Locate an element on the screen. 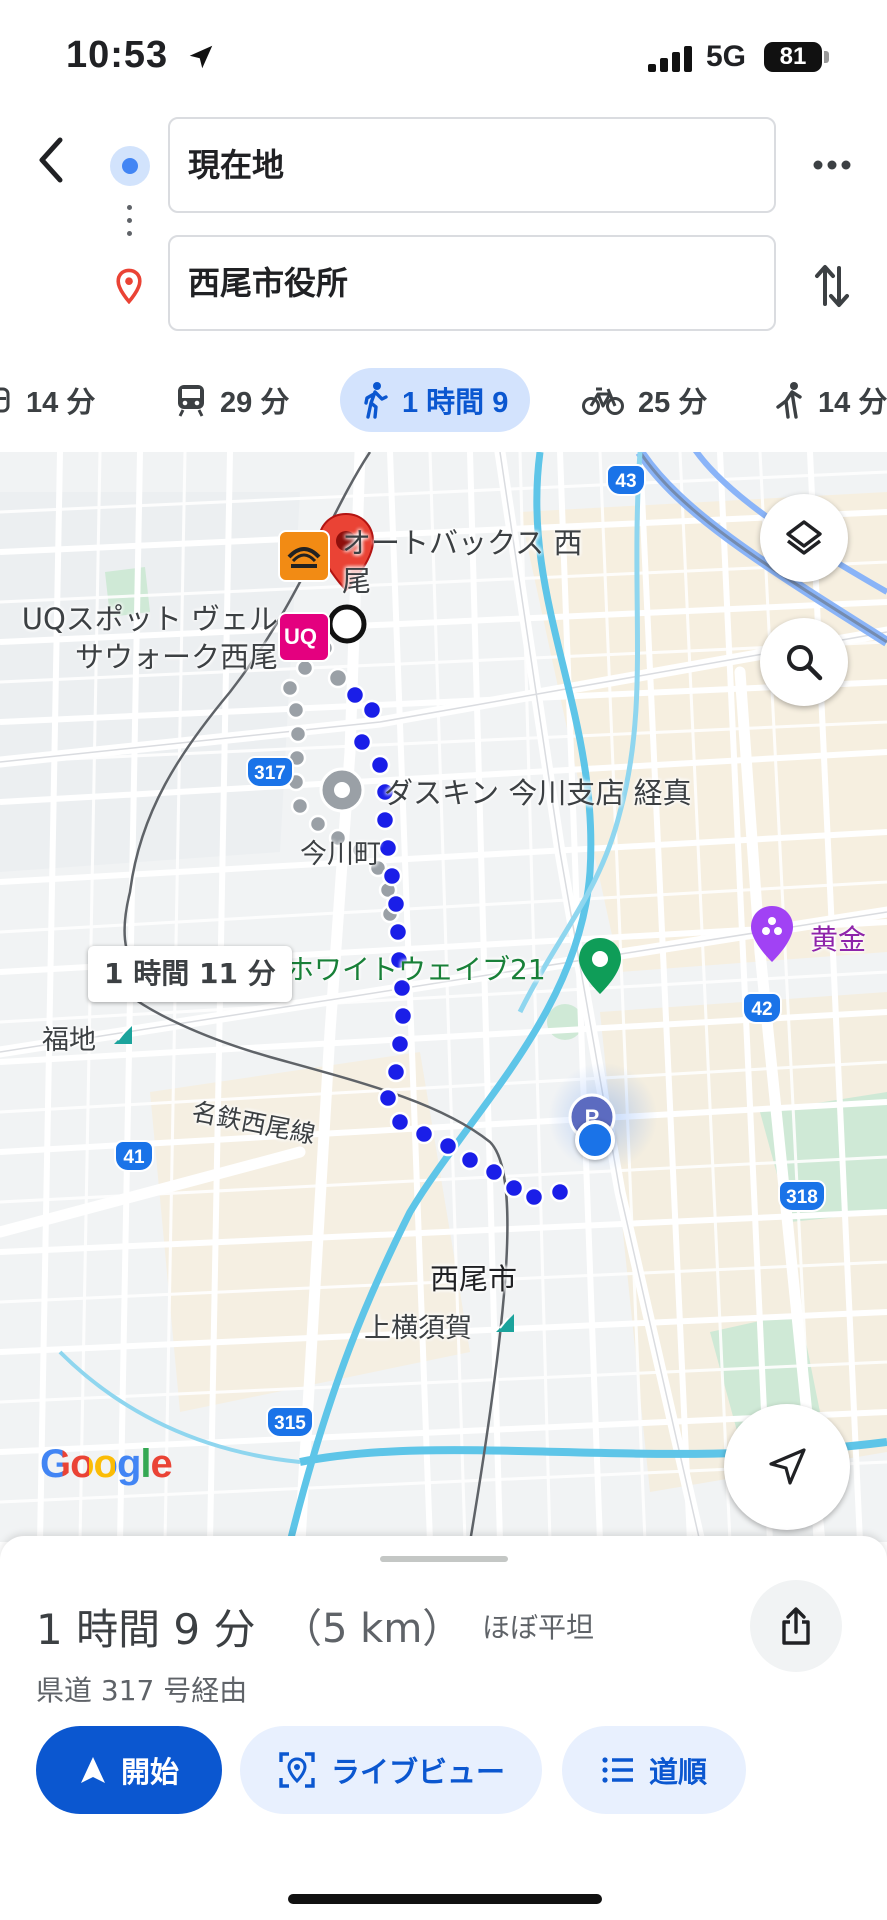 The width and height of the screenshot is (887, 1920). start-label: 開始 is located at coordinates (149, 1772).